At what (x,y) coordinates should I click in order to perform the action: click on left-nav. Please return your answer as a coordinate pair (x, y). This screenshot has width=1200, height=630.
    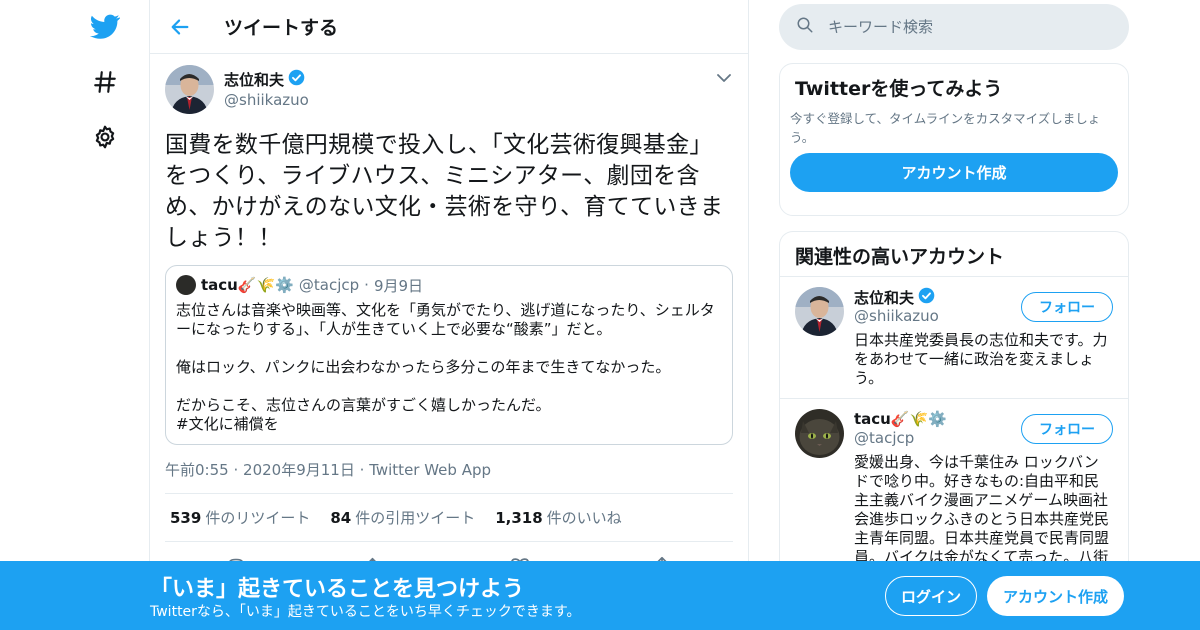
    Looking at the image, I should click on (105, 315).